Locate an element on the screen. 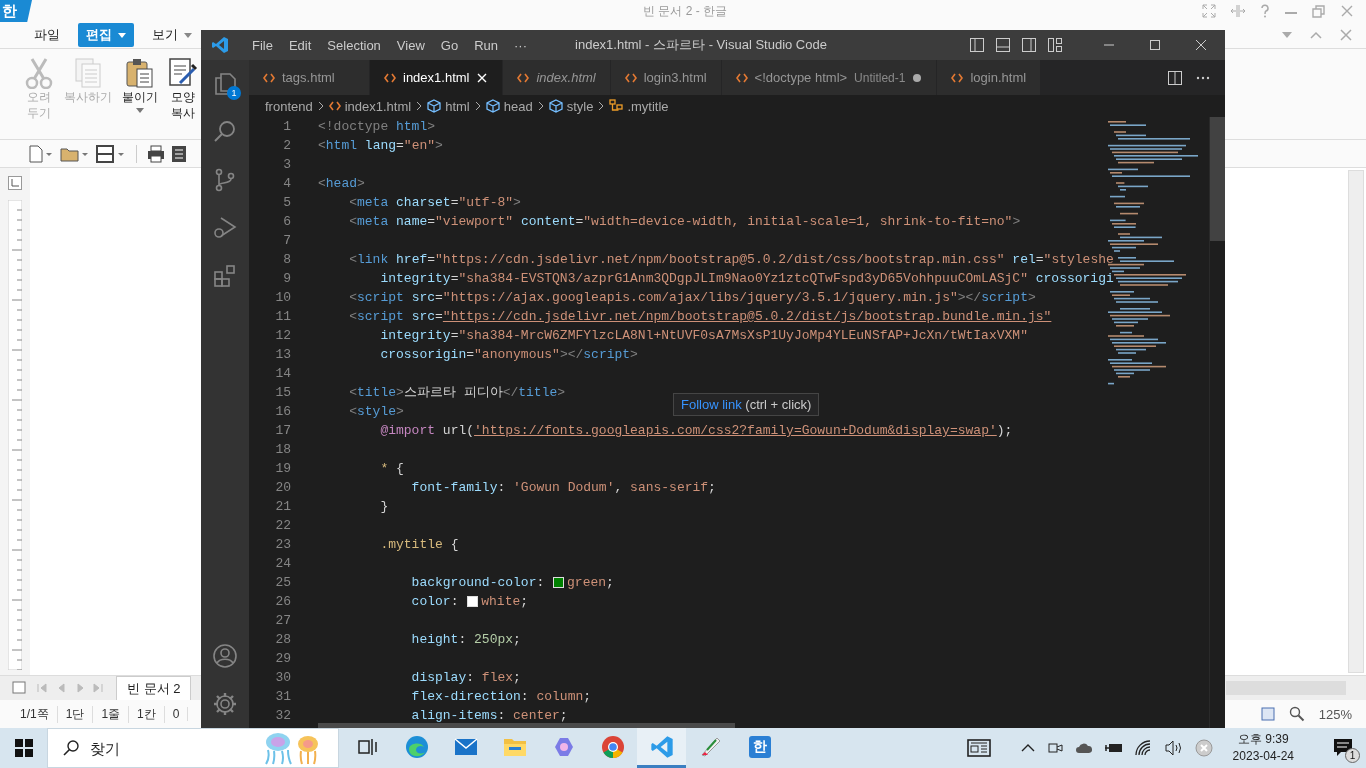 Image resolution: width=1366 pixels, height=768 pixels. news-icon is located at coordinates (978, 748).